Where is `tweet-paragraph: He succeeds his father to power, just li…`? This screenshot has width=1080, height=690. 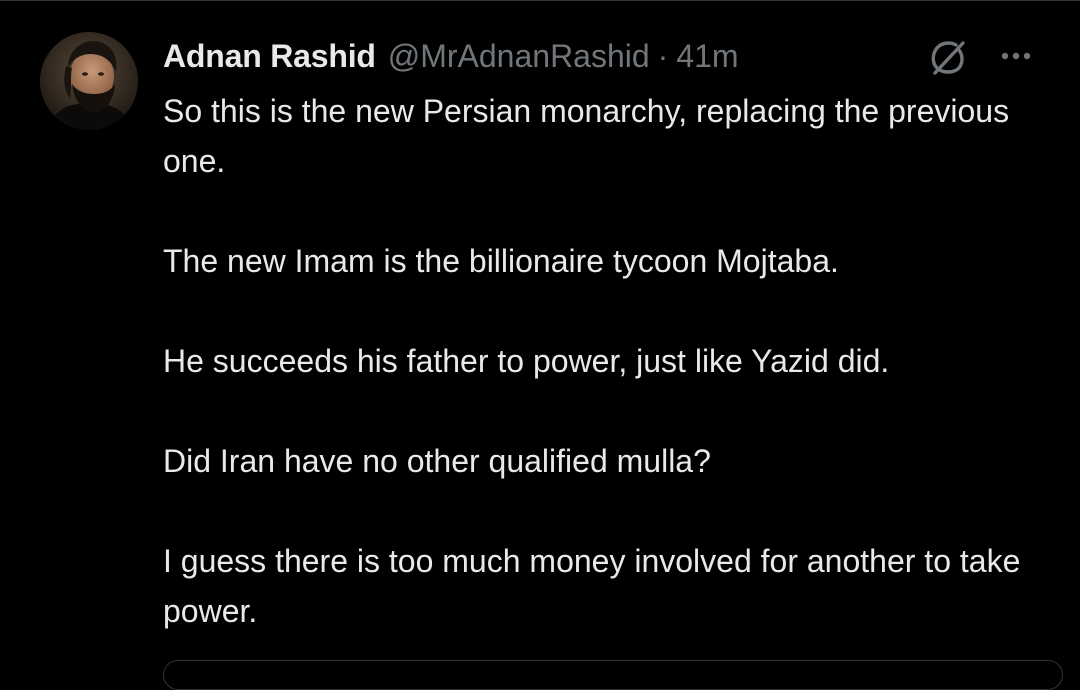 tweet-paragraph: He succeeds his father to power, just li… is located at coordinates (526, 361).